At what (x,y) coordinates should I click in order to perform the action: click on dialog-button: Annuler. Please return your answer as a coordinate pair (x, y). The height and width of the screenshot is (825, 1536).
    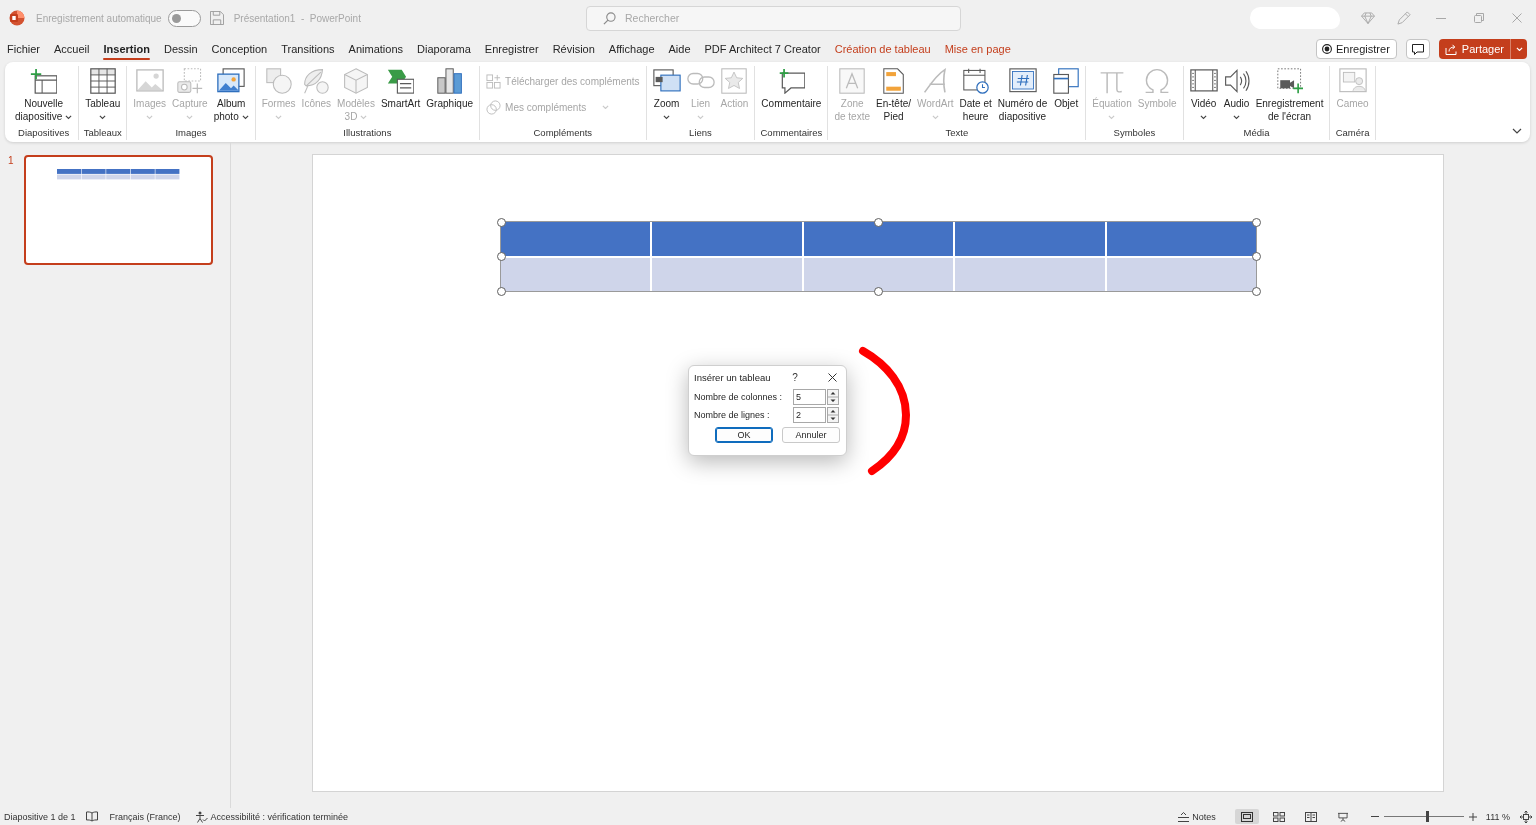
    Looking at the image, I should click on (811, 435).